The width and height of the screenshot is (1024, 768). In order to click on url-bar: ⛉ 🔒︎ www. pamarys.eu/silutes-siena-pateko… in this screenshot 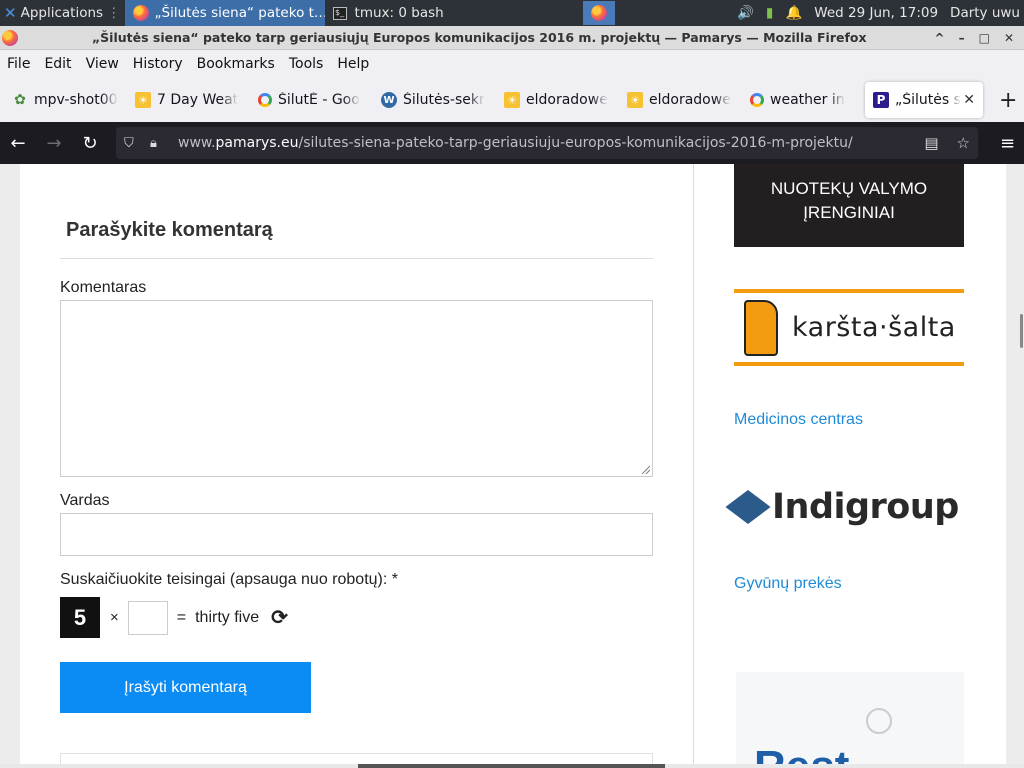, I will do `click(547, 143)`.